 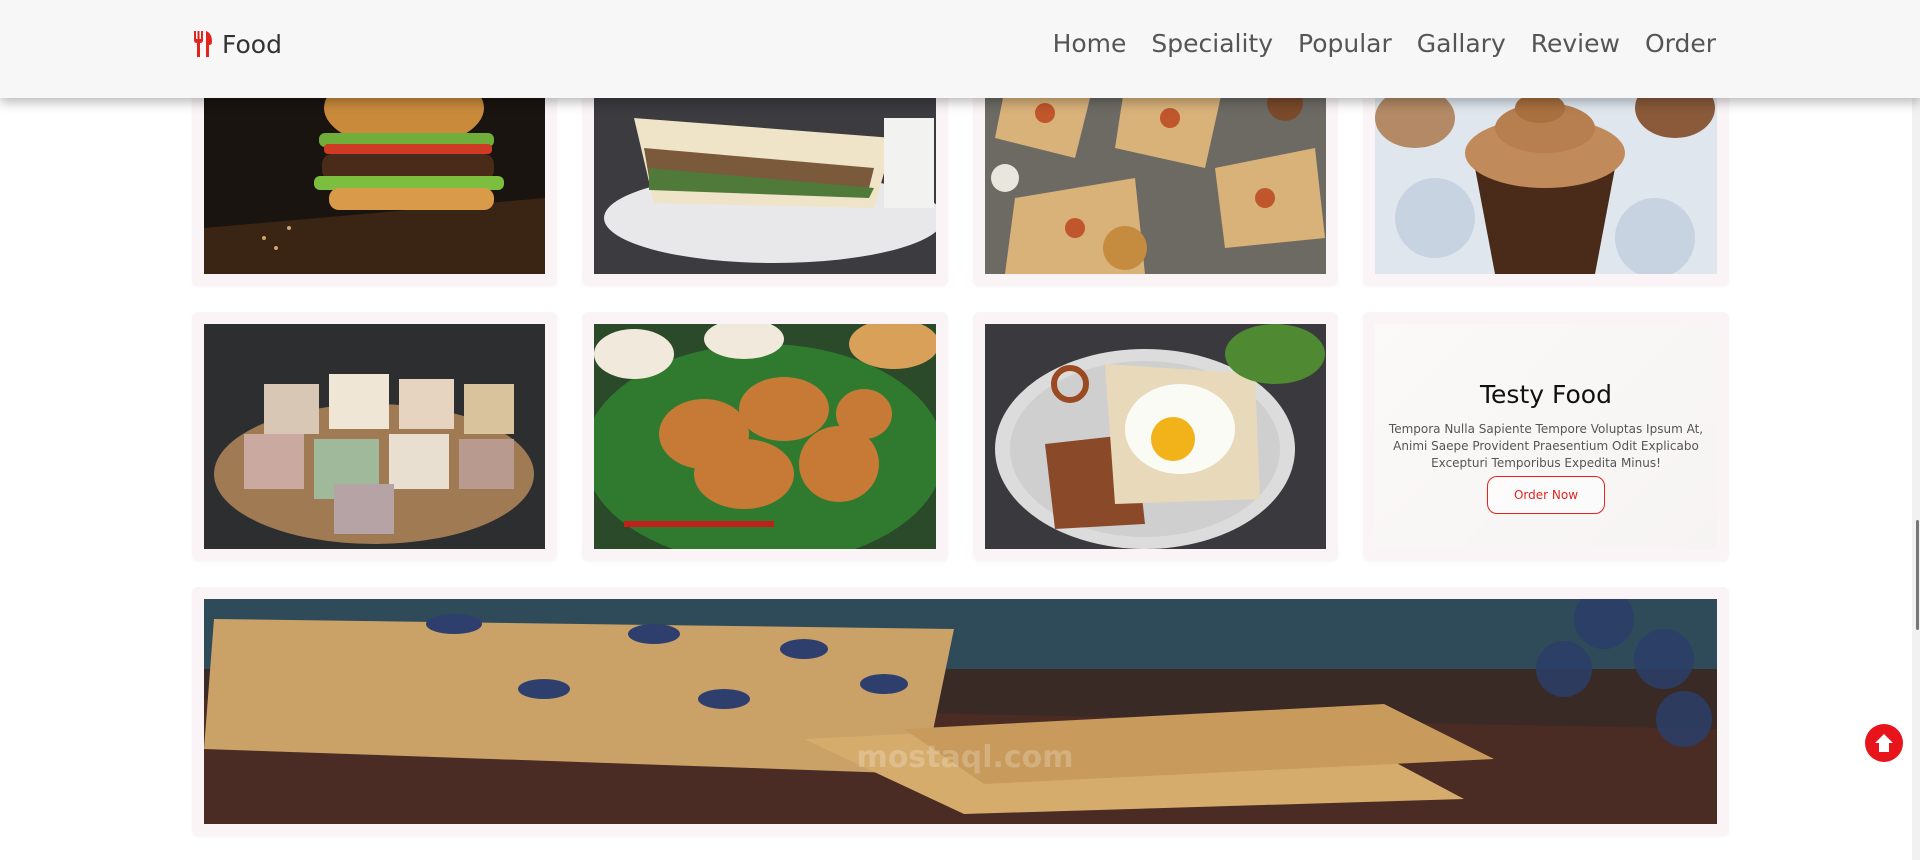 I want to click on nav-review: Review, so click(x=1575, y=44).